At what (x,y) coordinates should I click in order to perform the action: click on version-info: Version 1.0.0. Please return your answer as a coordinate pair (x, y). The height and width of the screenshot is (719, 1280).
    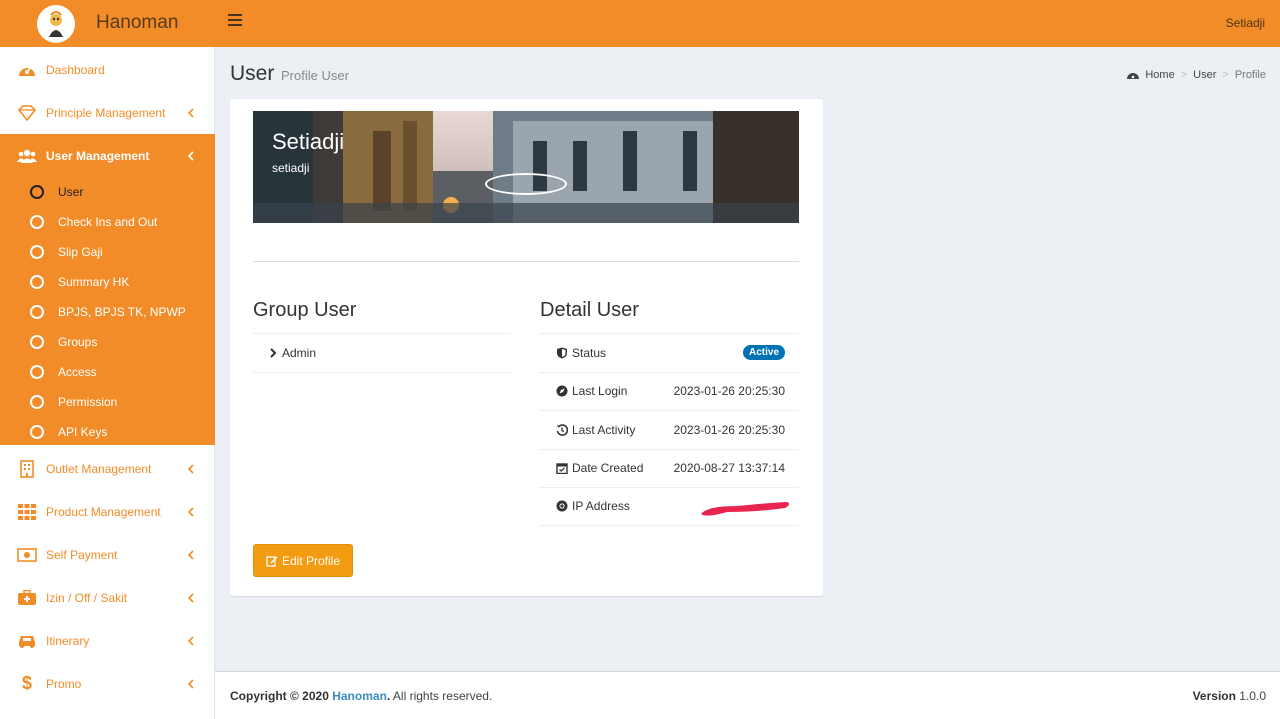
    Looking at the image, I should click on (1229, 696).